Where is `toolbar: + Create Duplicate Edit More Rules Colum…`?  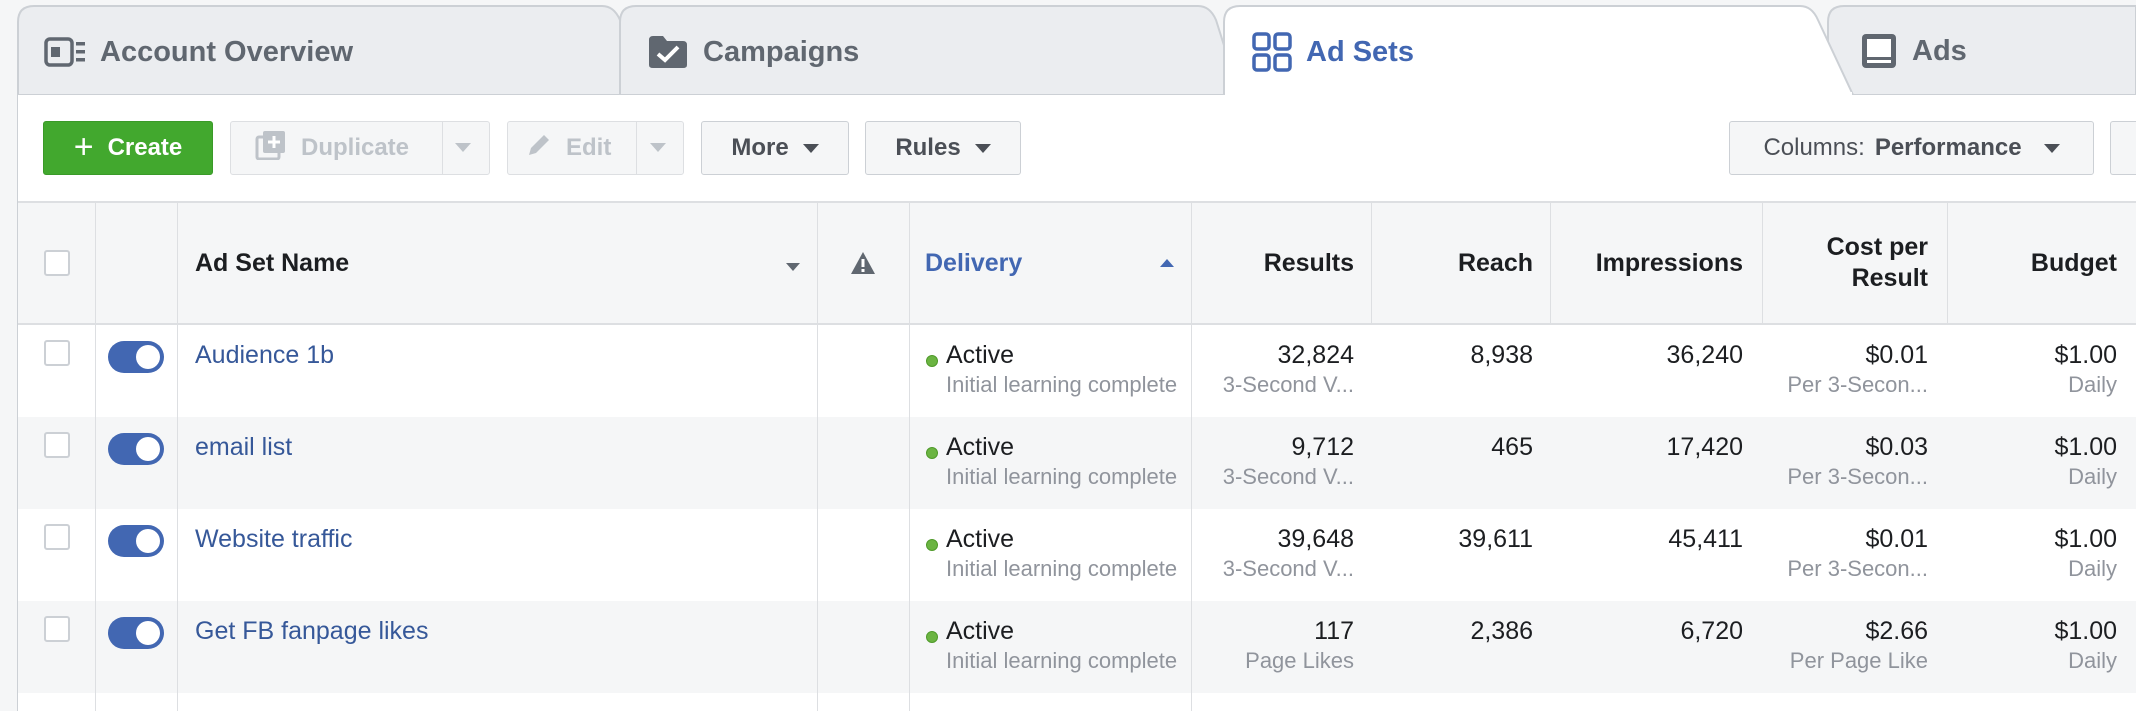
toolbar: + Create Duplicate Edit More Rules Colum… is located at coordinates (1077, 148).